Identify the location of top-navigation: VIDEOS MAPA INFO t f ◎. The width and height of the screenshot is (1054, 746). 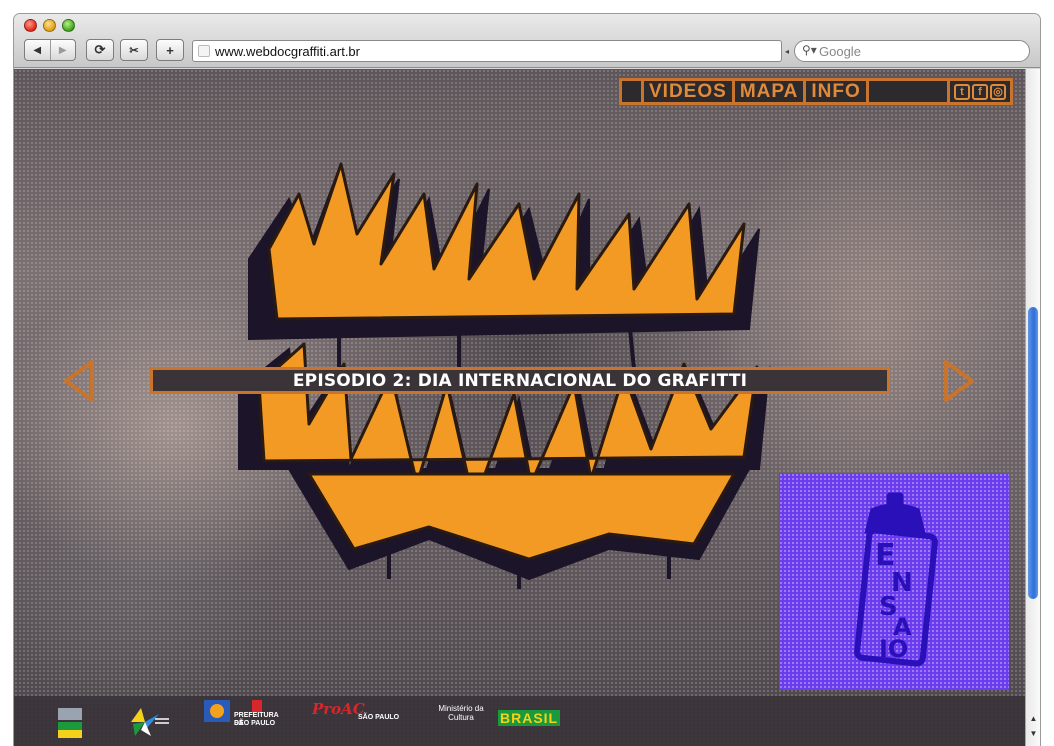
(816, 91).